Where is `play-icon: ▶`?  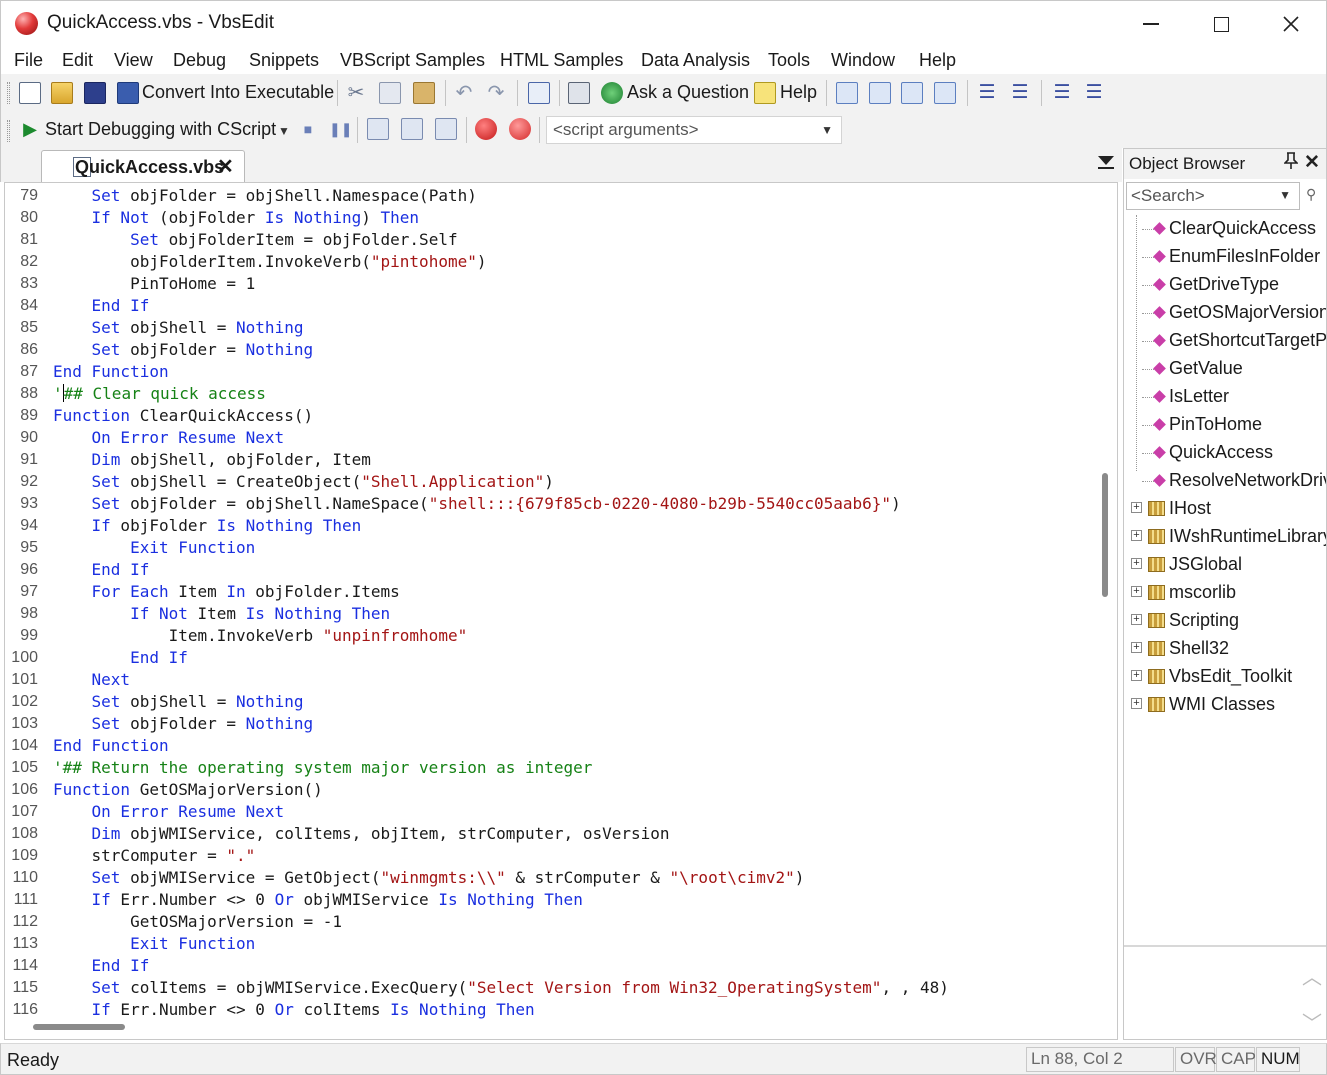
play-icon: ▶ is located at coordinates (30, 129).